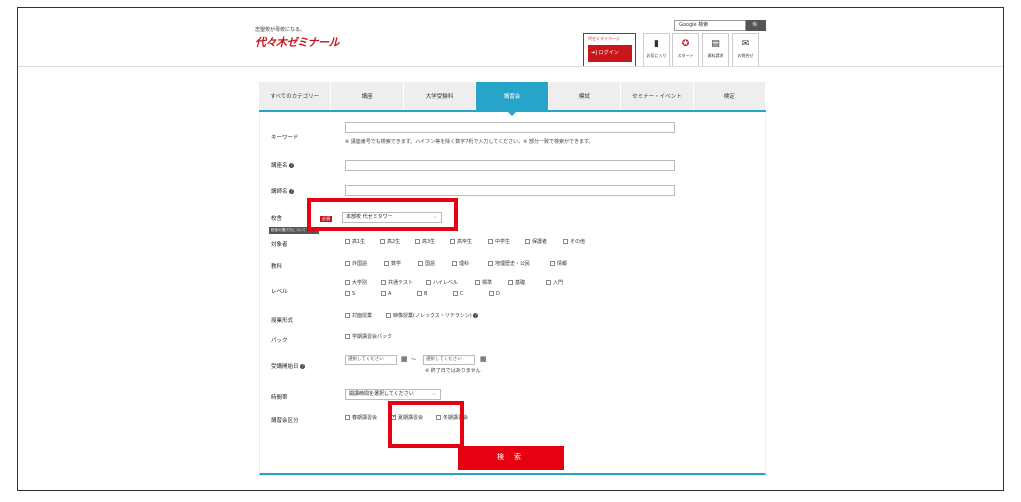 This screenshot has width=1021, height=502. I want to click on pack-checkbox: 学期講習会パック, so click(368, 337).